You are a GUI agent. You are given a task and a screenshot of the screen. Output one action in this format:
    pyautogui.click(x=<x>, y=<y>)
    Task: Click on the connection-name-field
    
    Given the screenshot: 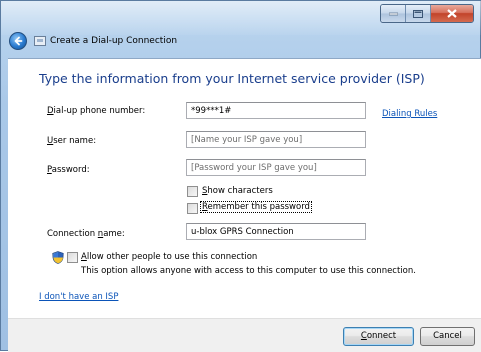 What is the action you would take?
    pyautogui.click(x=276, y=231)
    